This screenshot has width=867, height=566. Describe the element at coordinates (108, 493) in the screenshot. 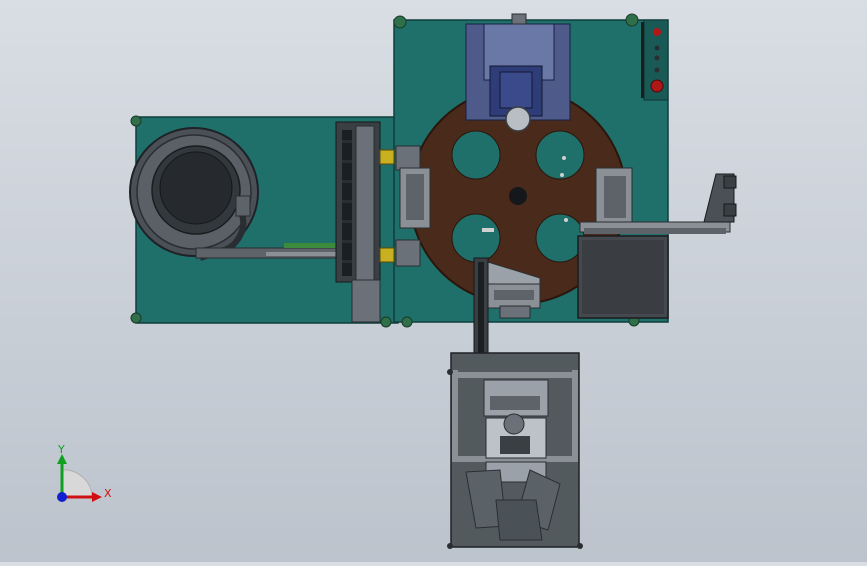

I see `x-axis-label: X` at that location.